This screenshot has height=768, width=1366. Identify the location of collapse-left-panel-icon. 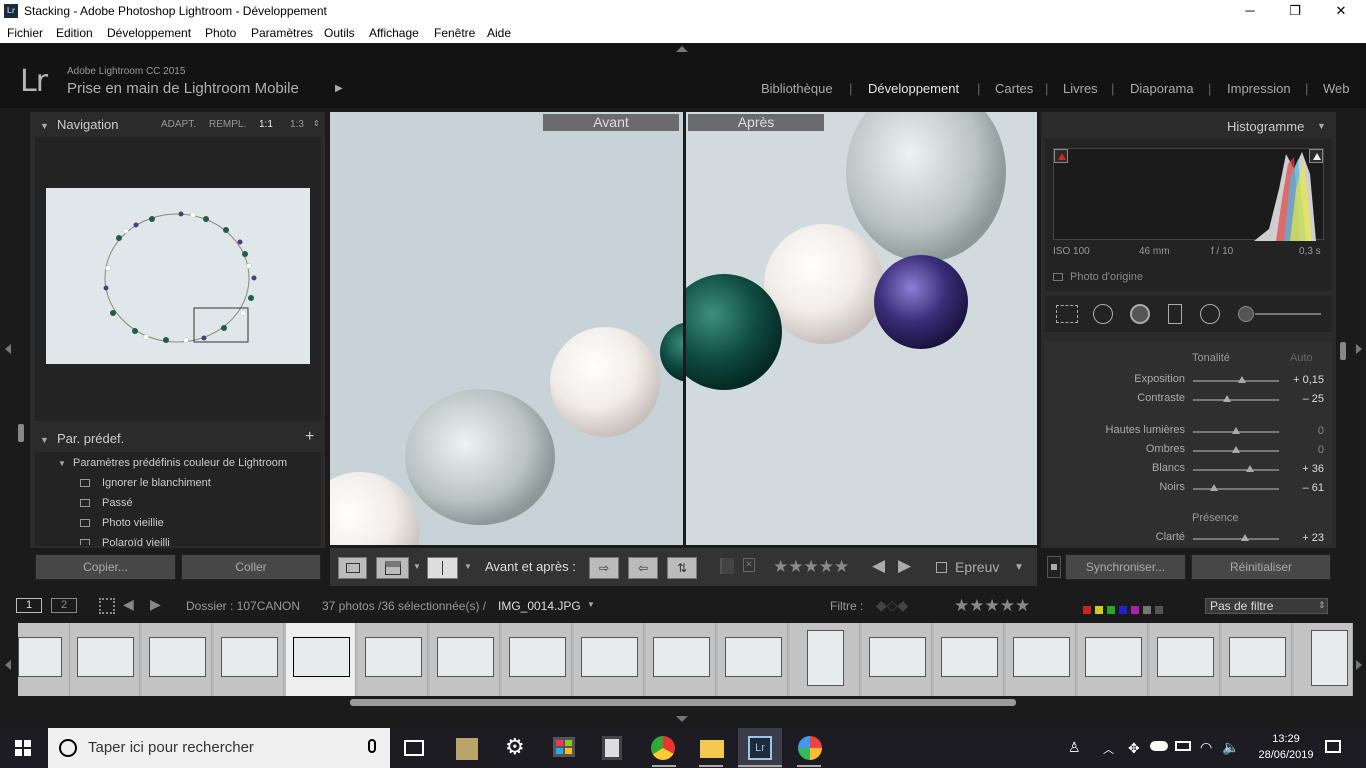
(8, 349).